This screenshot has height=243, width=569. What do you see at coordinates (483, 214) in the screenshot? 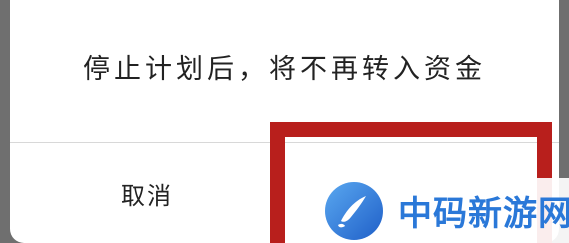
I see `watermark-brand-text: 中码新游网` at bounding box center [483, 214].